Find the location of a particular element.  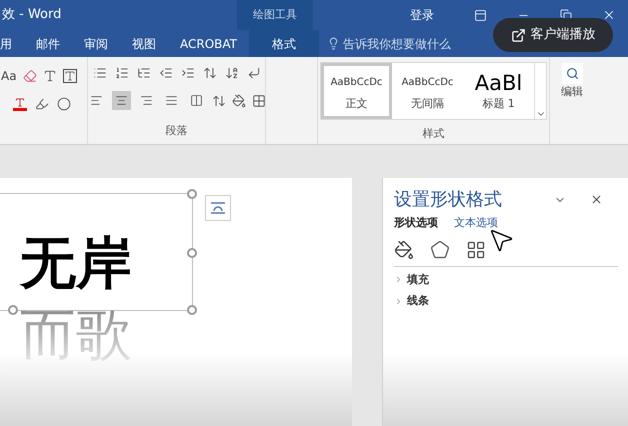

ribbon-tab: 审阅 is located at coordinates (96, 43).